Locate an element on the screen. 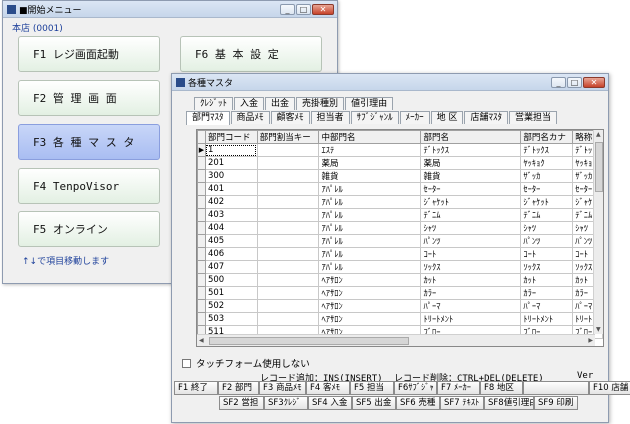 The image size is (630, 424). table-cell: ｻﾞｯｶ is located at coordinates (547, 176).